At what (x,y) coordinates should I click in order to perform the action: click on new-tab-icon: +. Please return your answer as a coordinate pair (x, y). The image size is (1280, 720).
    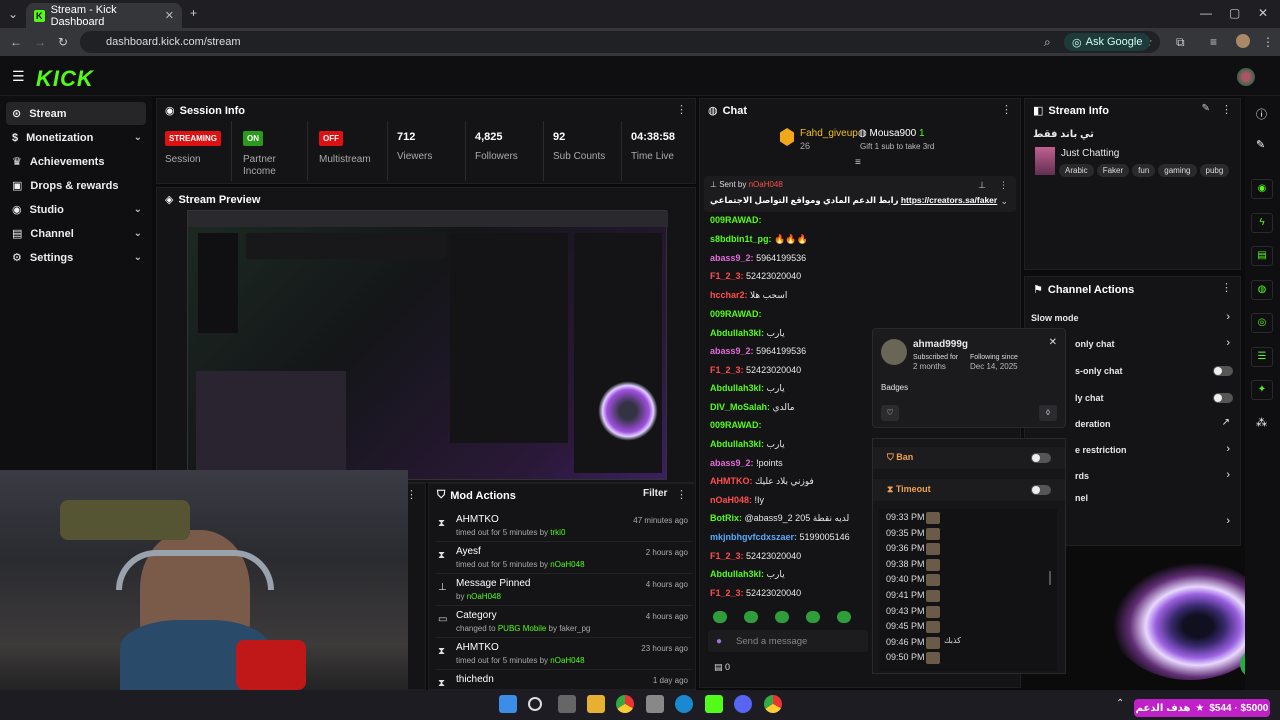
    Looking at the image, I should click on (193, 13).